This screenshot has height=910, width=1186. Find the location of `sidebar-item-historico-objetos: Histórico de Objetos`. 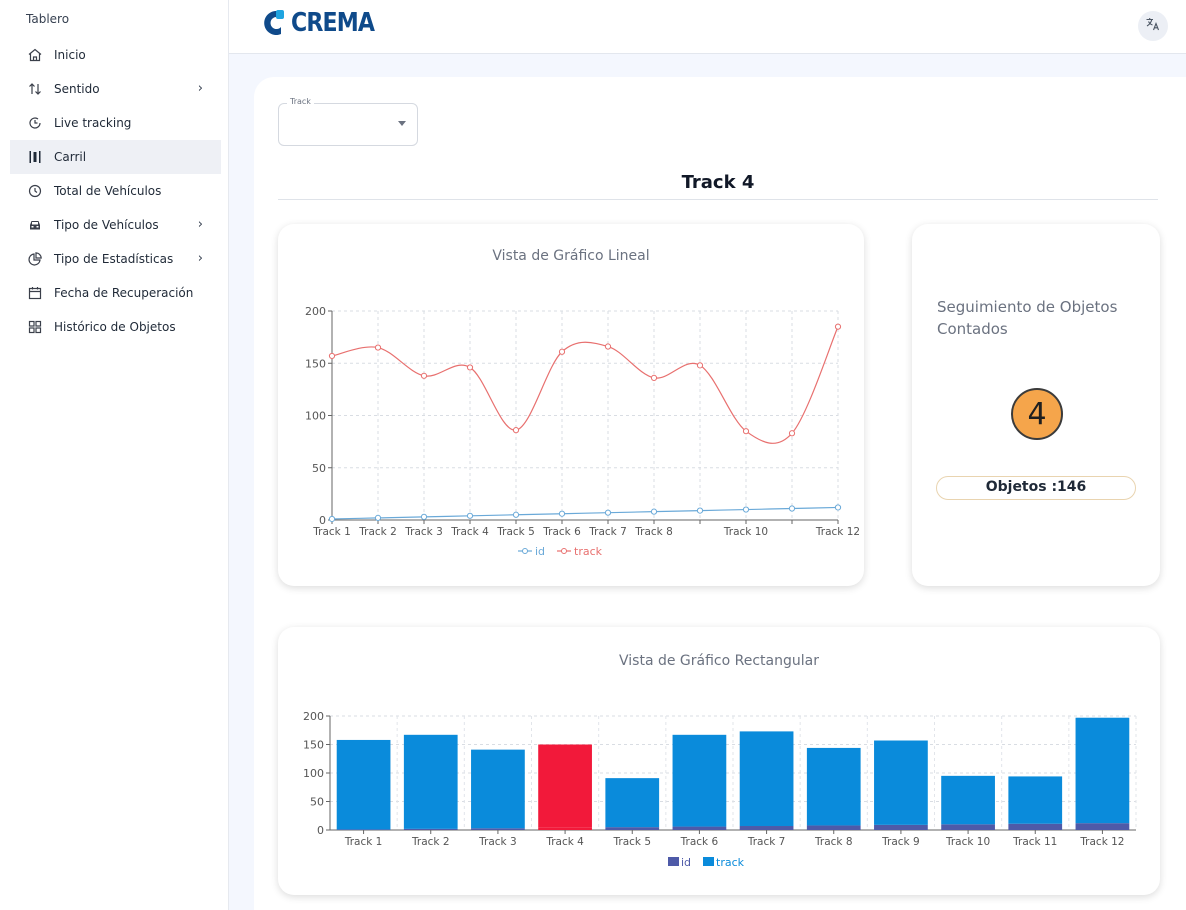

sidebar-item-historico-objetos: Histórico de Objetos is located at coordinates (114, 327).